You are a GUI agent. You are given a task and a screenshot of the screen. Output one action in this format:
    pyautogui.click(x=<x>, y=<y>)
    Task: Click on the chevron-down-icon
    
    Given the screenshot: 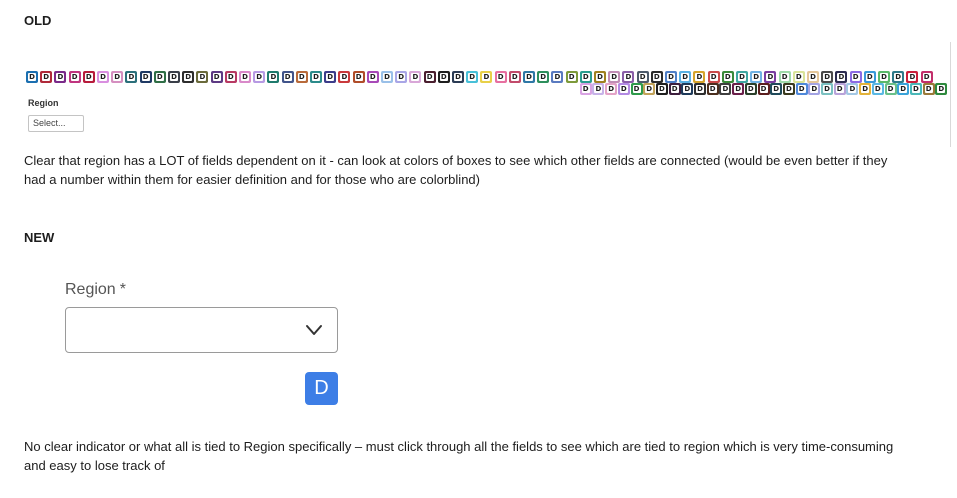 What is the action you would take?
    pyautogui.click(x=314, y=330)
    